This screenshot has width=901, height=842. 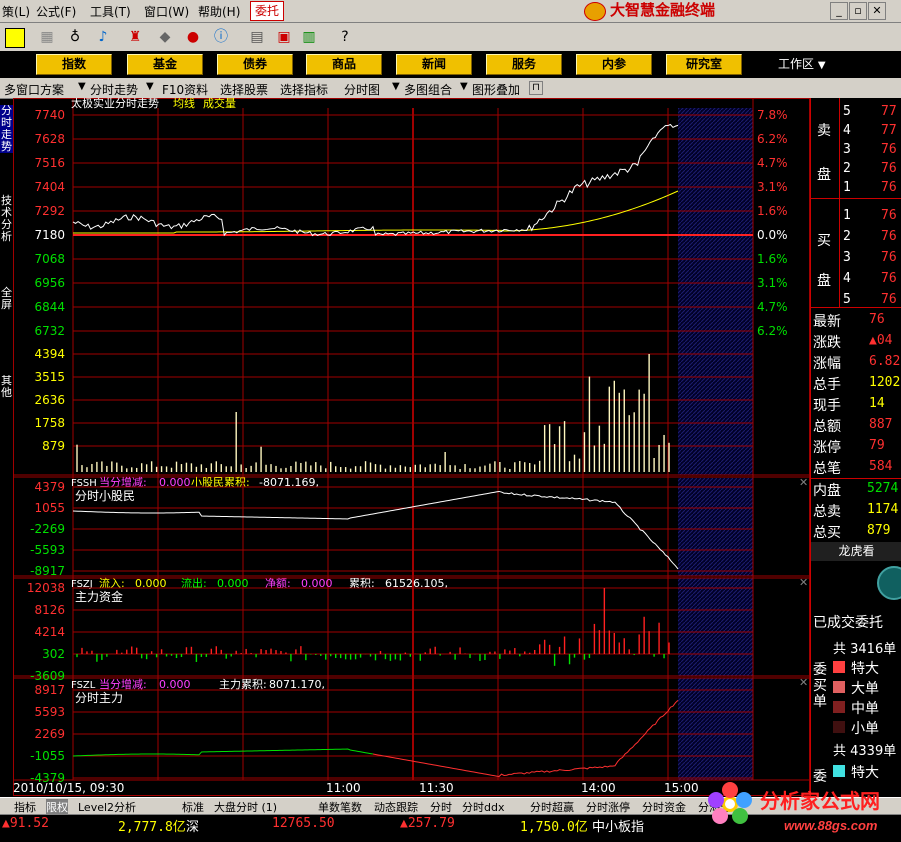 What do you see at coordinates (858, 11) in the screenshot?
I see `restore-icon: ▫` at bounding box center [858, 11].